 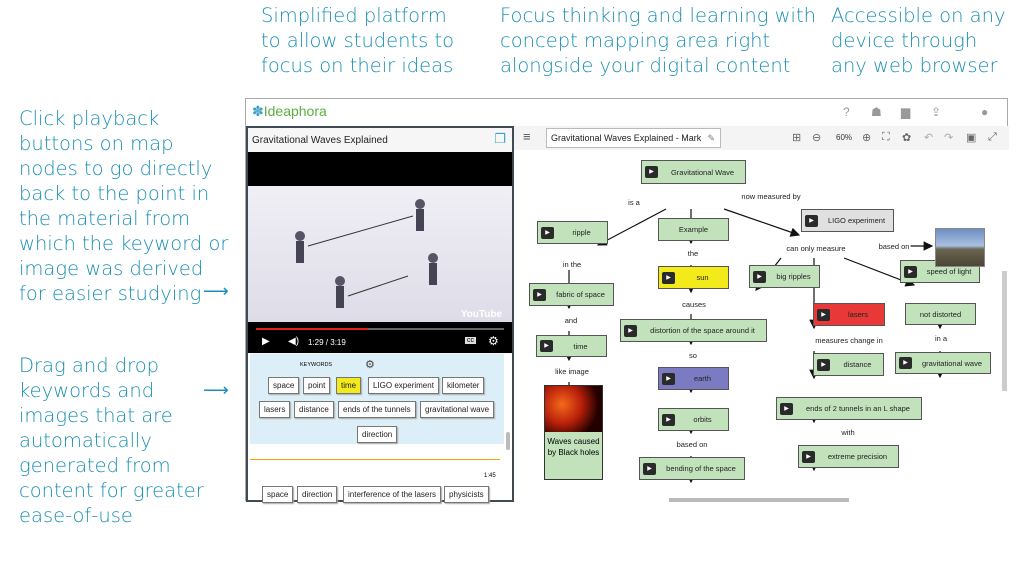 What do you see at coordinates (581, 232) in the screenshot?
I see `node-label: ripple` at bounding box center [581, 232].